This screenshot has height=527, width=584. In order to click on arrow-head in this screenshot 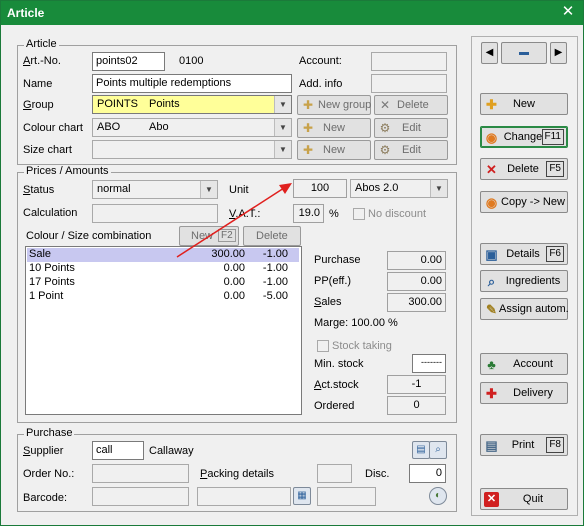, I will do `click(285, 188)`.